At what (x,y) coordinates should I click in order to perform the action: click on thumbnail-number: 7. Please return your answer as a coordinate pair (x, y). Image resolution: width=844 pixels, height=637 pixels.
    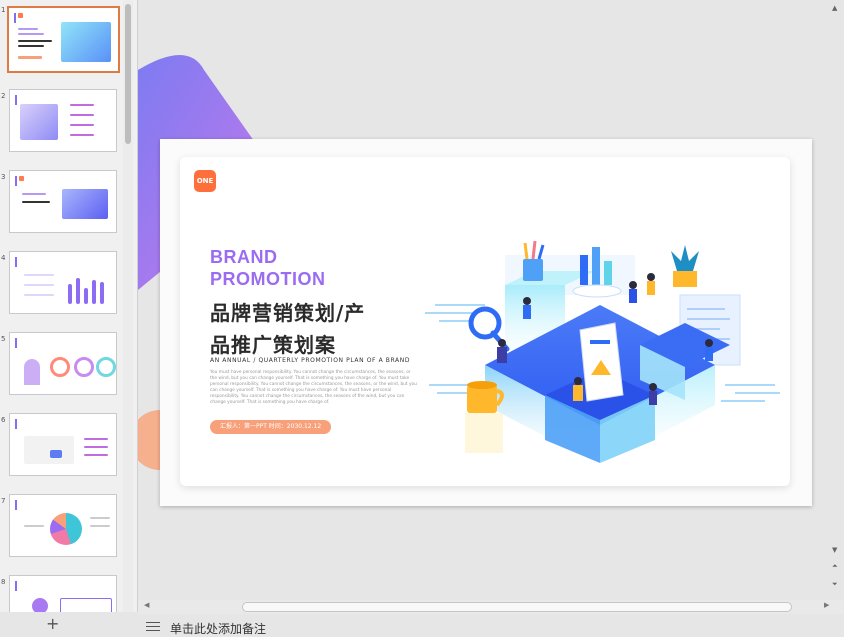
    Looking at the image, I should click on (3, 501).